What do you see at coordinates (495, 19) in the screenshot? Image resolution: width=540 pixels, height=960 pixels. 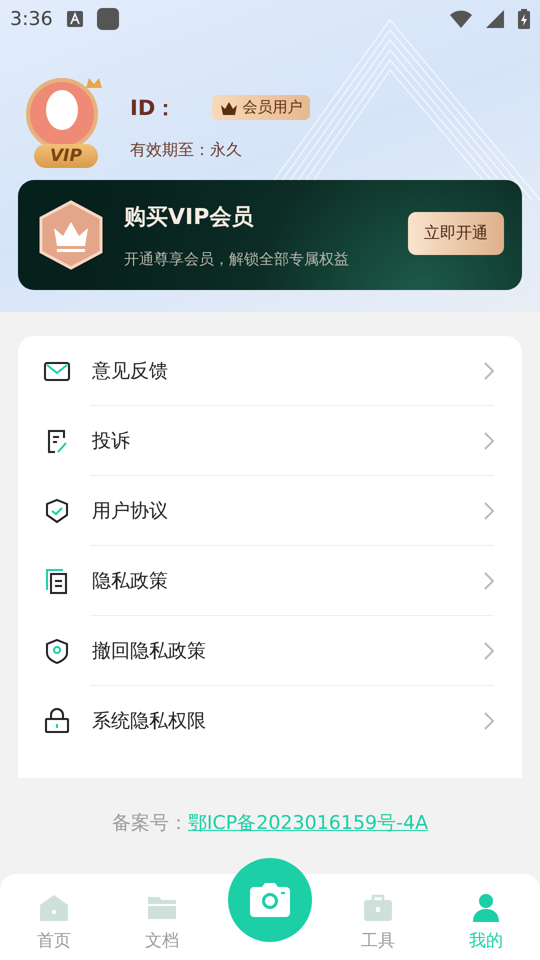 I see `signal-icon` at bounding box center [495, 19].